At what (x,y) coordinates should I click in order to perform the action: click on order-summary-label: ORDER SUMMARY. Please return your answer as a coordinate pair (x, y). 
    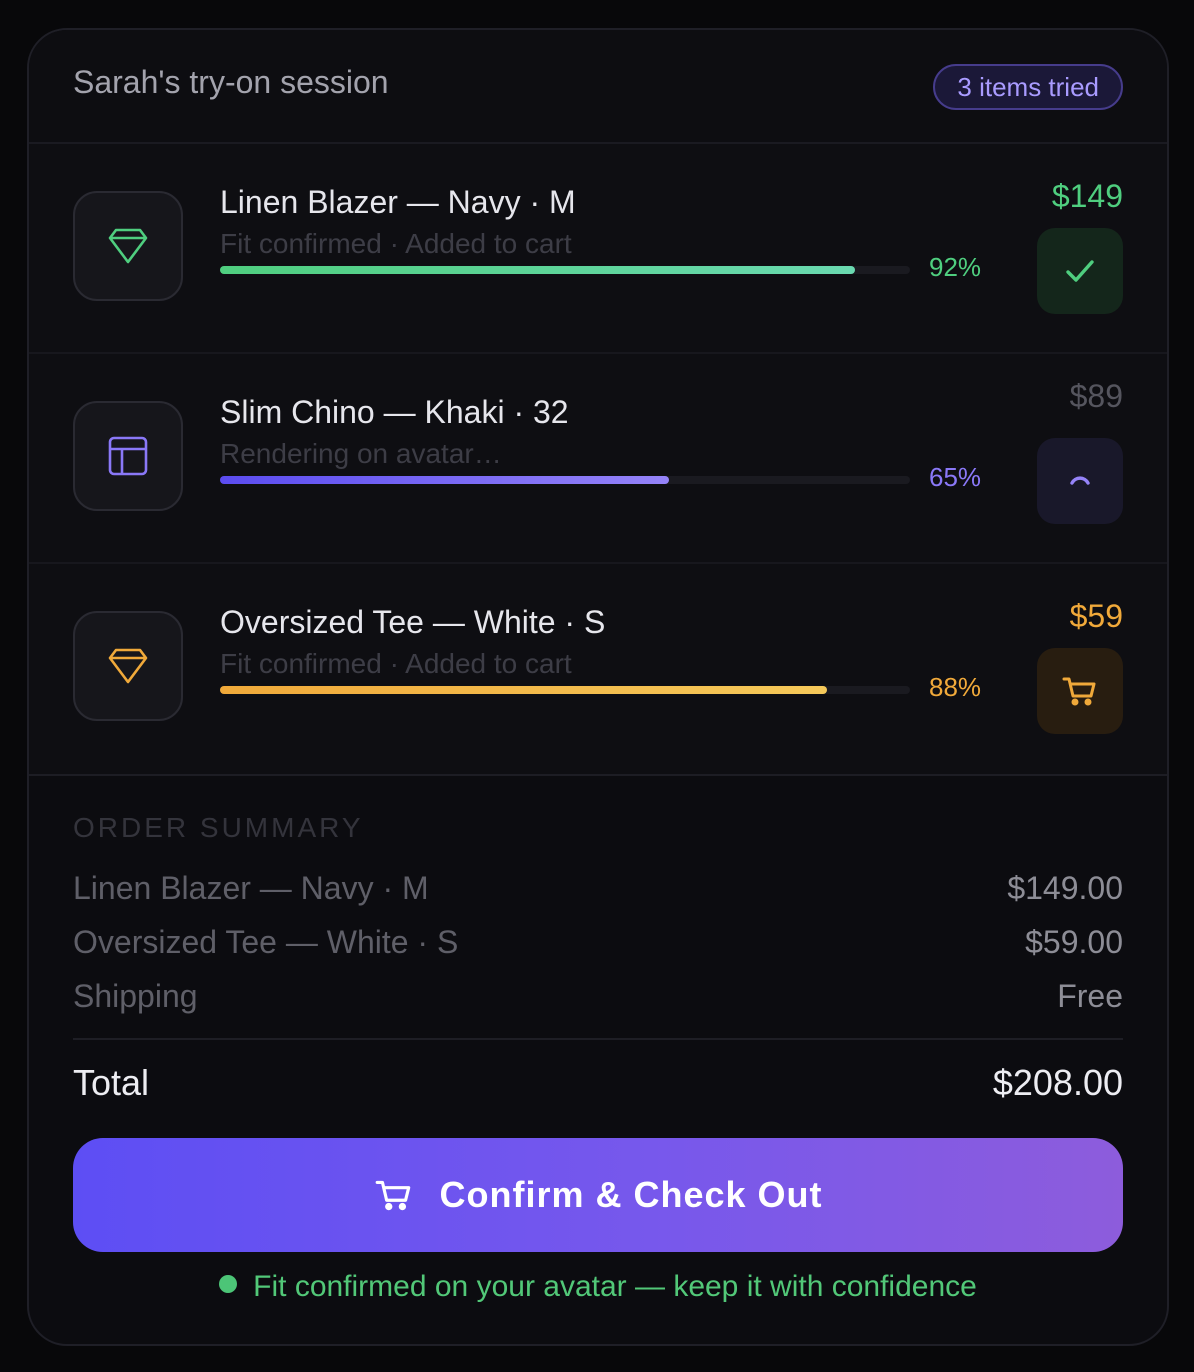
    Looking at the image, I should click on (218, 827).